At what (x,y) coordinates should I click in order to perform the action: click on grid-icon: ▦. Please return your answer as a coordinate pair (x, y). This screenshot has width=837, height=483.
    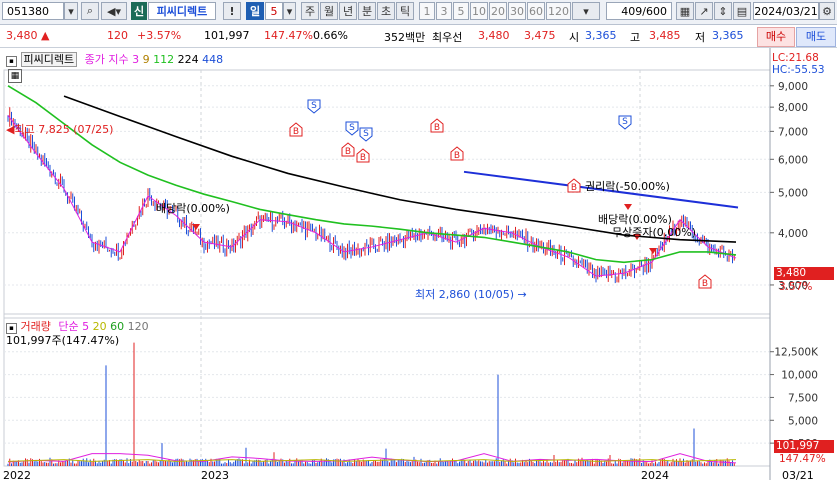
    Looking at the image, I should click on (685, 11).